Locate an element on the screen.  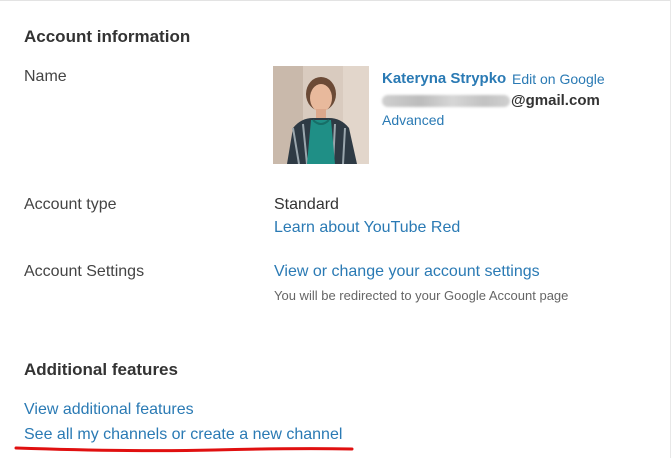
additional-features-heading: Additional features is located at coordinates (101, 369).